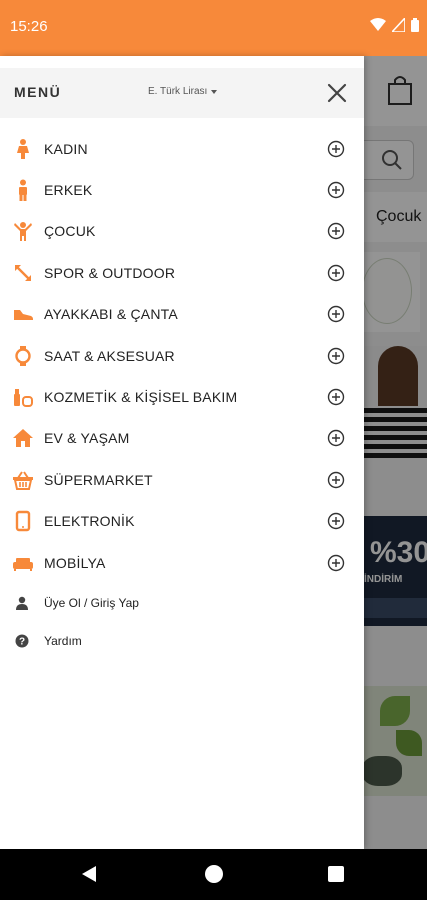 Image resolution: width=427 pixels, height=900 pixels. Describe the element at coordinates (182, 438) in the screenshot. I see `menu-item-ev-yasam: EV & YAŞAM` at that location.